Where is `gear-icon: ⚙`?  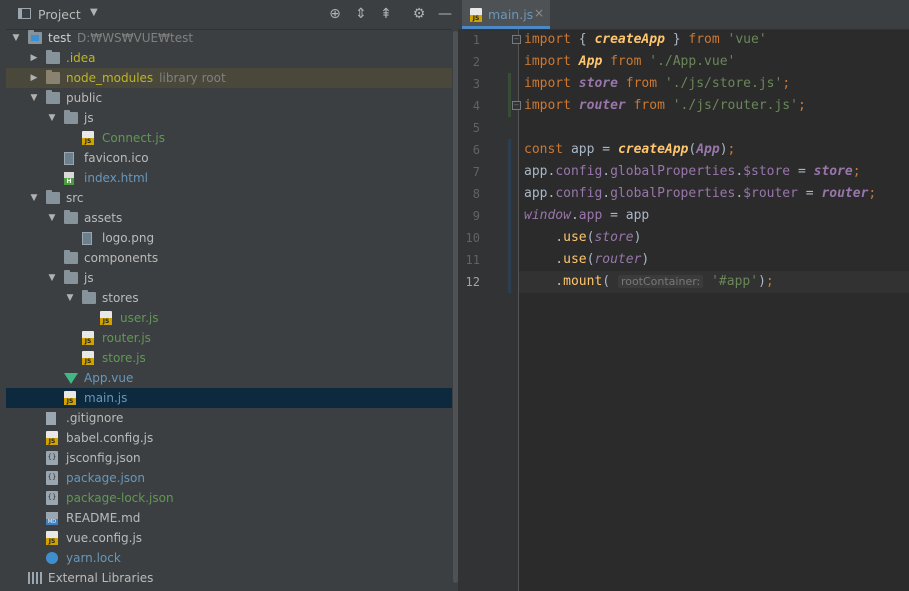 gear-icon: ⚙ is located at coordinates (419, 14).